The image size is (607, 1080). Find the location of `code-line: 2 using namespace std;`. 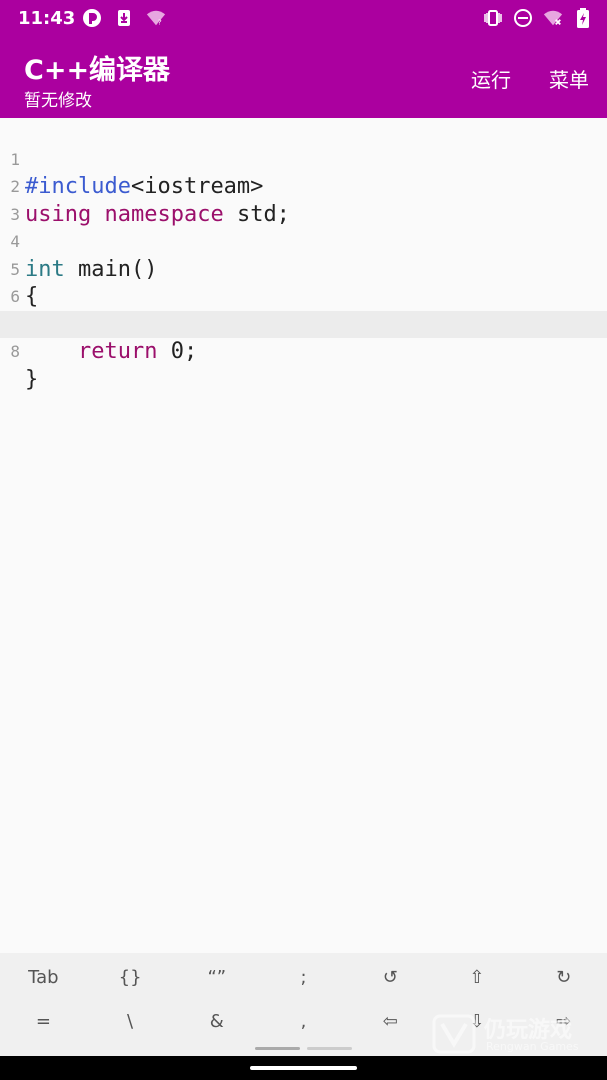

code-line: 2 using namespace std; is located at coordinates (303, 186).